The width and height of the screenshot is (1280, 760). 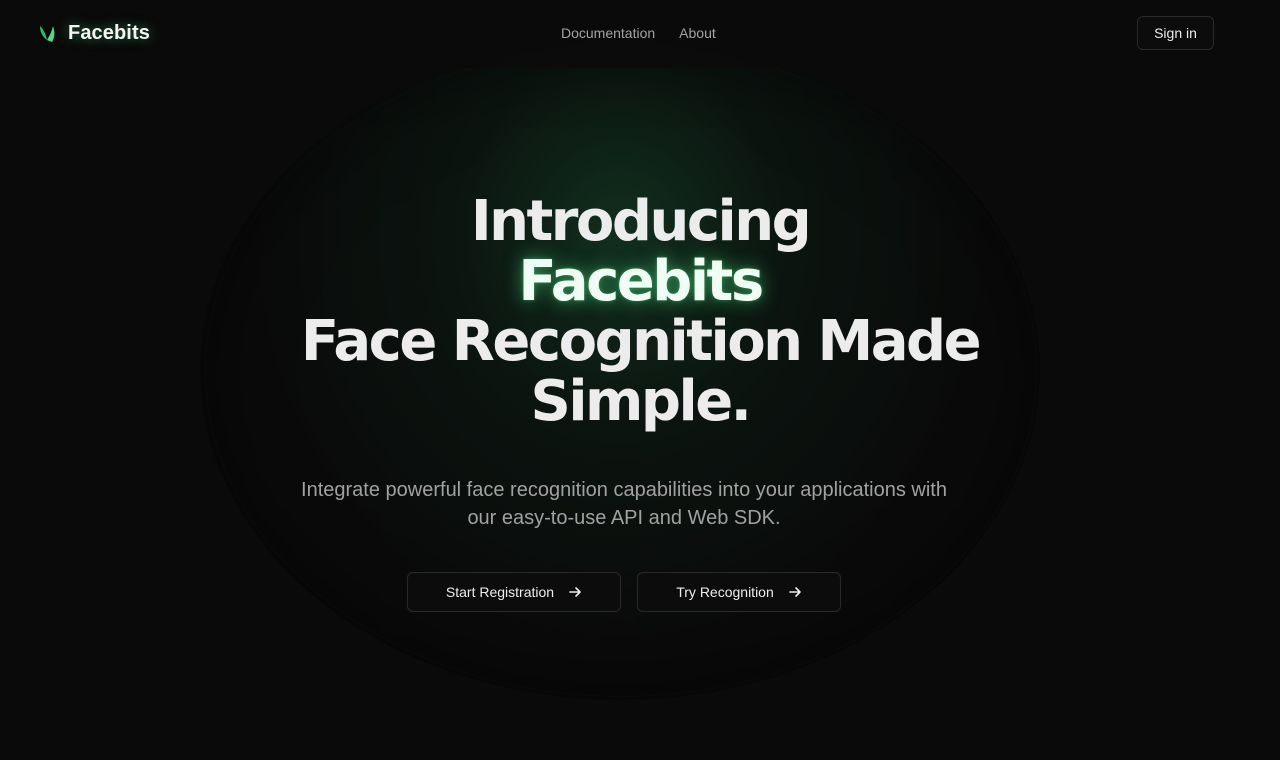 I want to click on headline-brand: Facebits, so click(x=641, y=281).